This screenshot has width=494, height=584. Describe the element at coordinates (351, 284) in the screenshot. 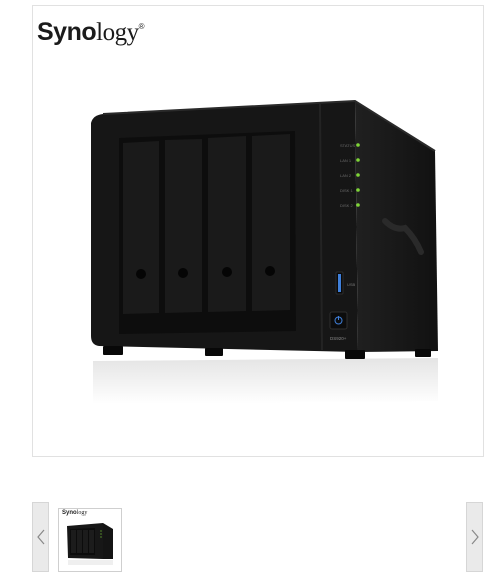

I see `usb-label: USB` at that location.